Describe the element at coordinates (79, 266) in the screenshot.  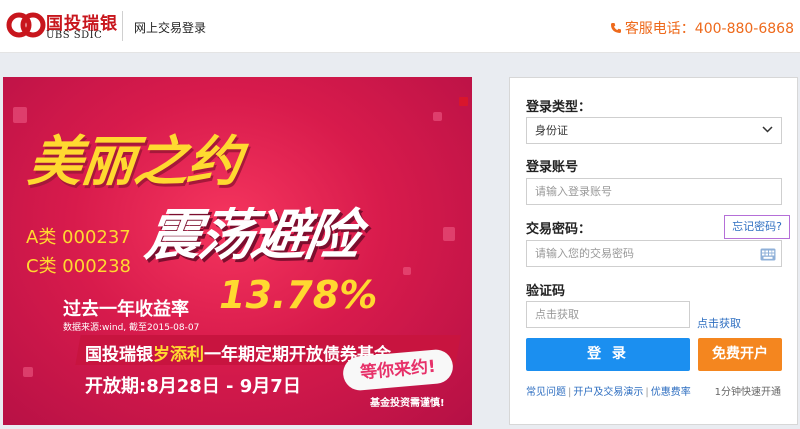
I see `fund-code-c: C类 000238` at that location.